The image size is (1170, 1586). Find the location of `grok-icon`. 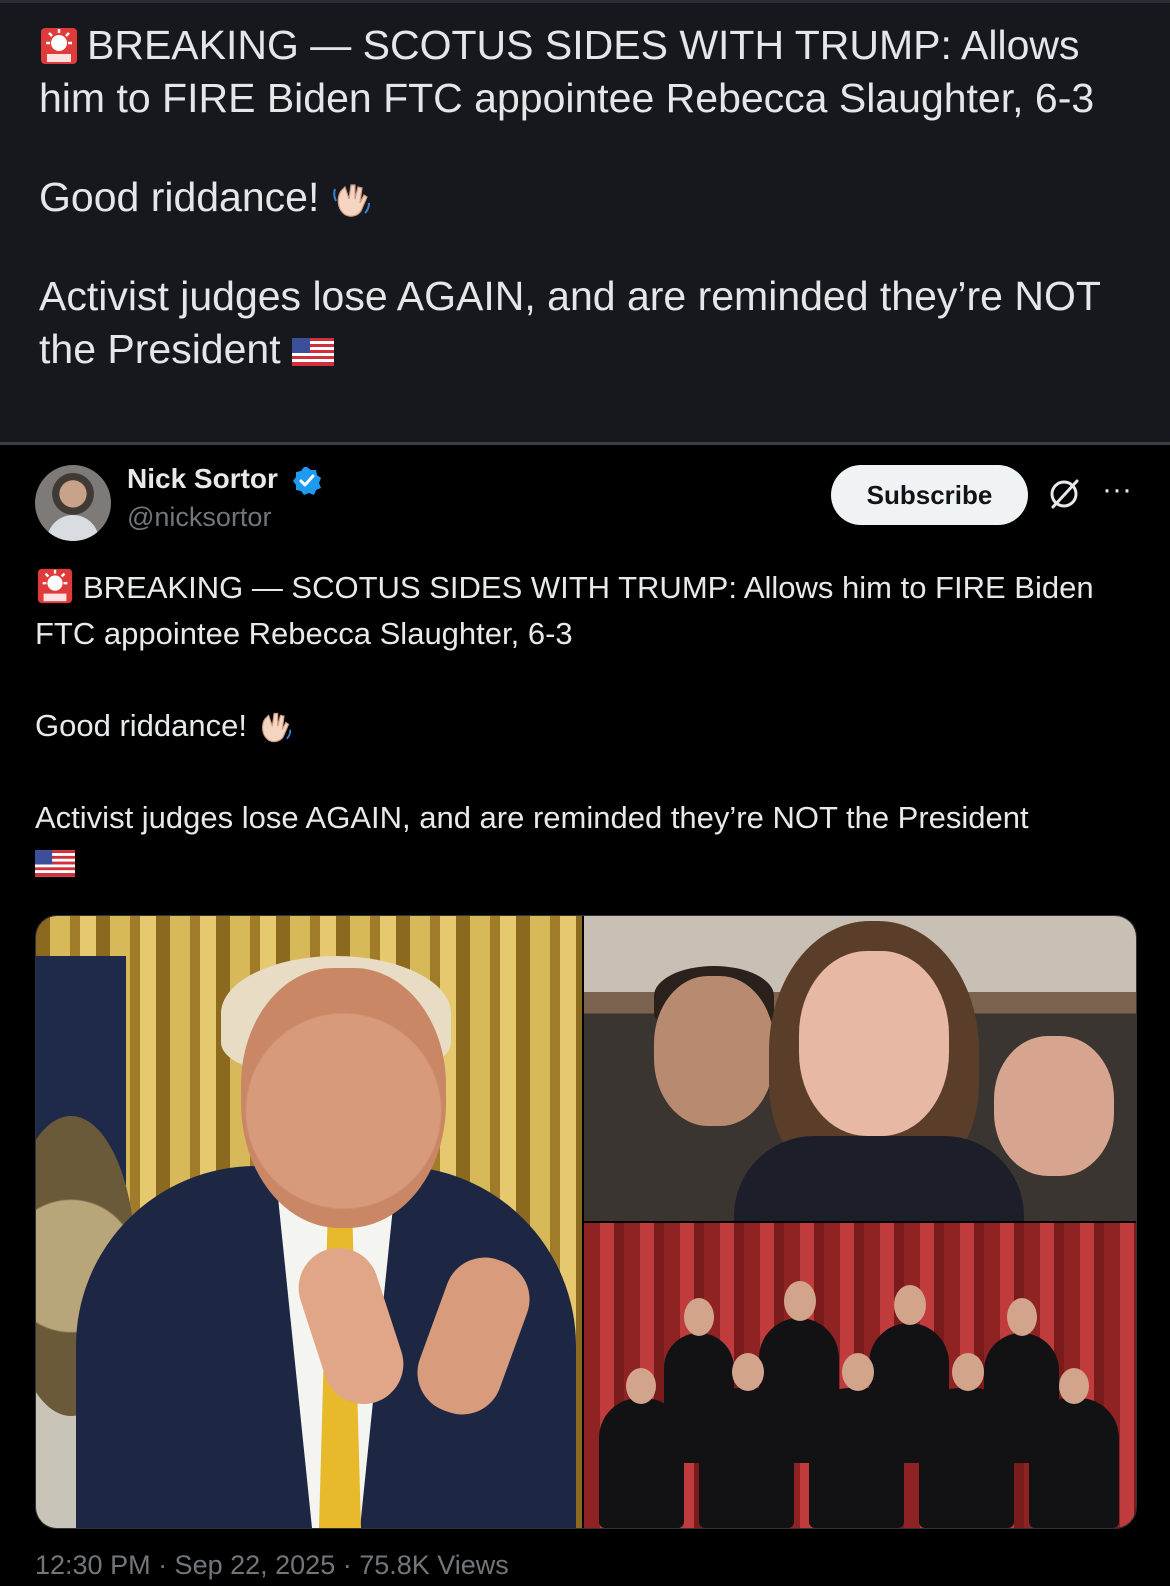

grok-icon is located at coordinates (1064, 494).